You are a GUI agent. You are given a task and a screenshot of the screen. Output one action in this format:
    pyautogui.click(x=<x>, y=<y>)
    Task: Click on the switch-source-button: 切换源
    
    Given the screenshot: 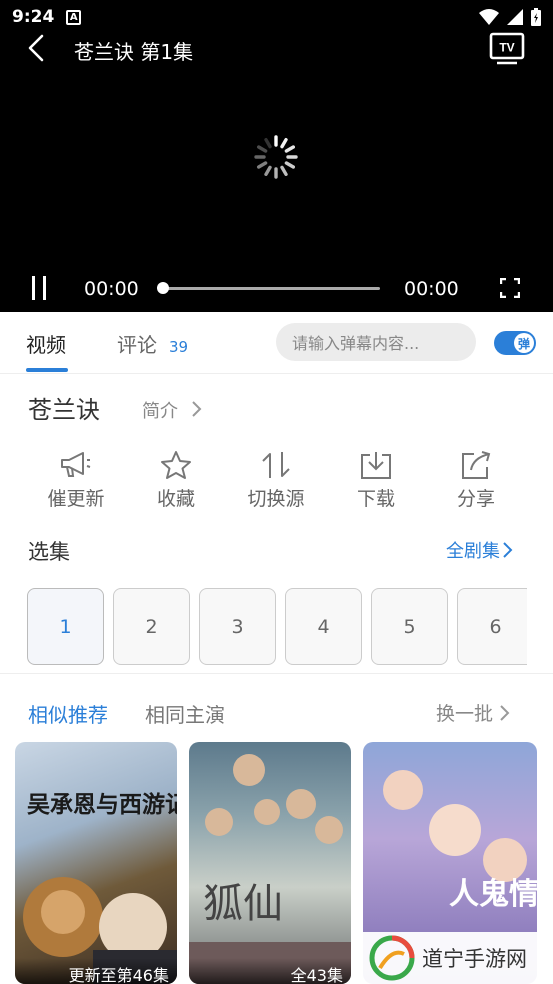 What is the action you would take?
    pyautogui.click(x=276, y=480)
    